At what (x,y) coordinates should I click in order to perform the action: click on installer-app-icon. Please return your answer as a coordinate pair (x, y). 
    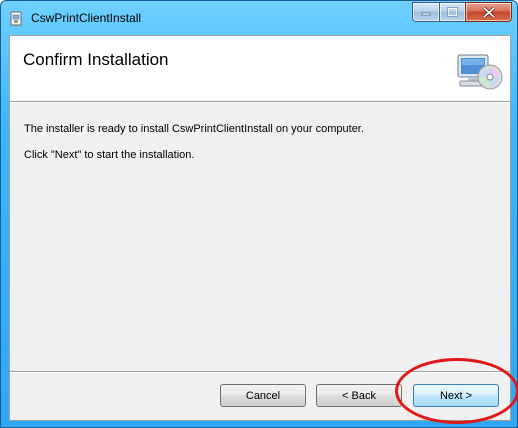
    Looking at the image, I should click on (16, 18).